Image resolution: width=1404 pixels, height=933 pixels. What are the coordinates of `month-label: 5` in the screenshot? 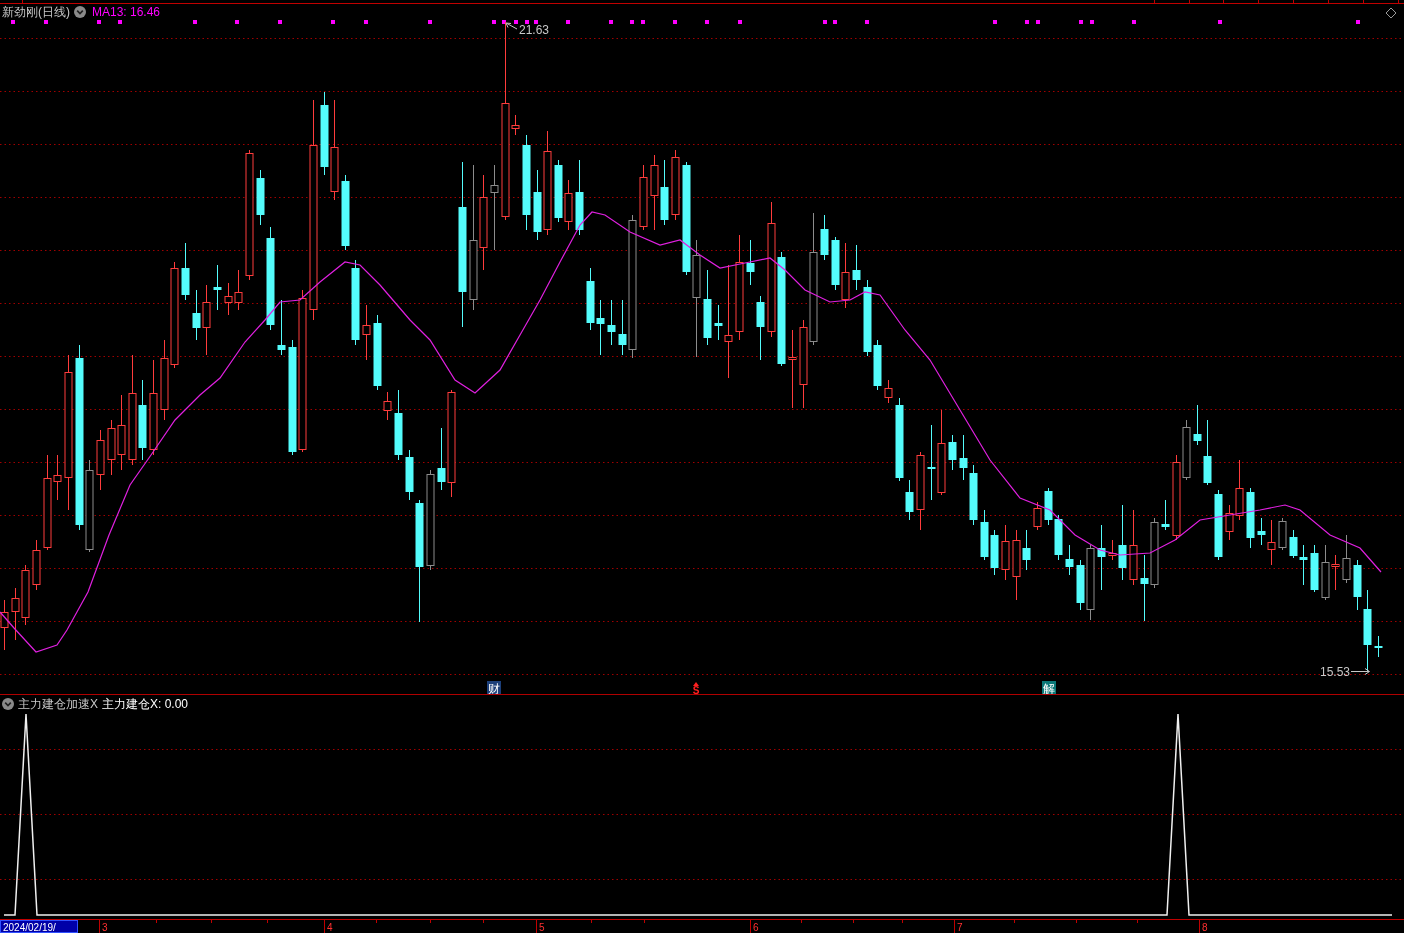 It's located at (542, 927).